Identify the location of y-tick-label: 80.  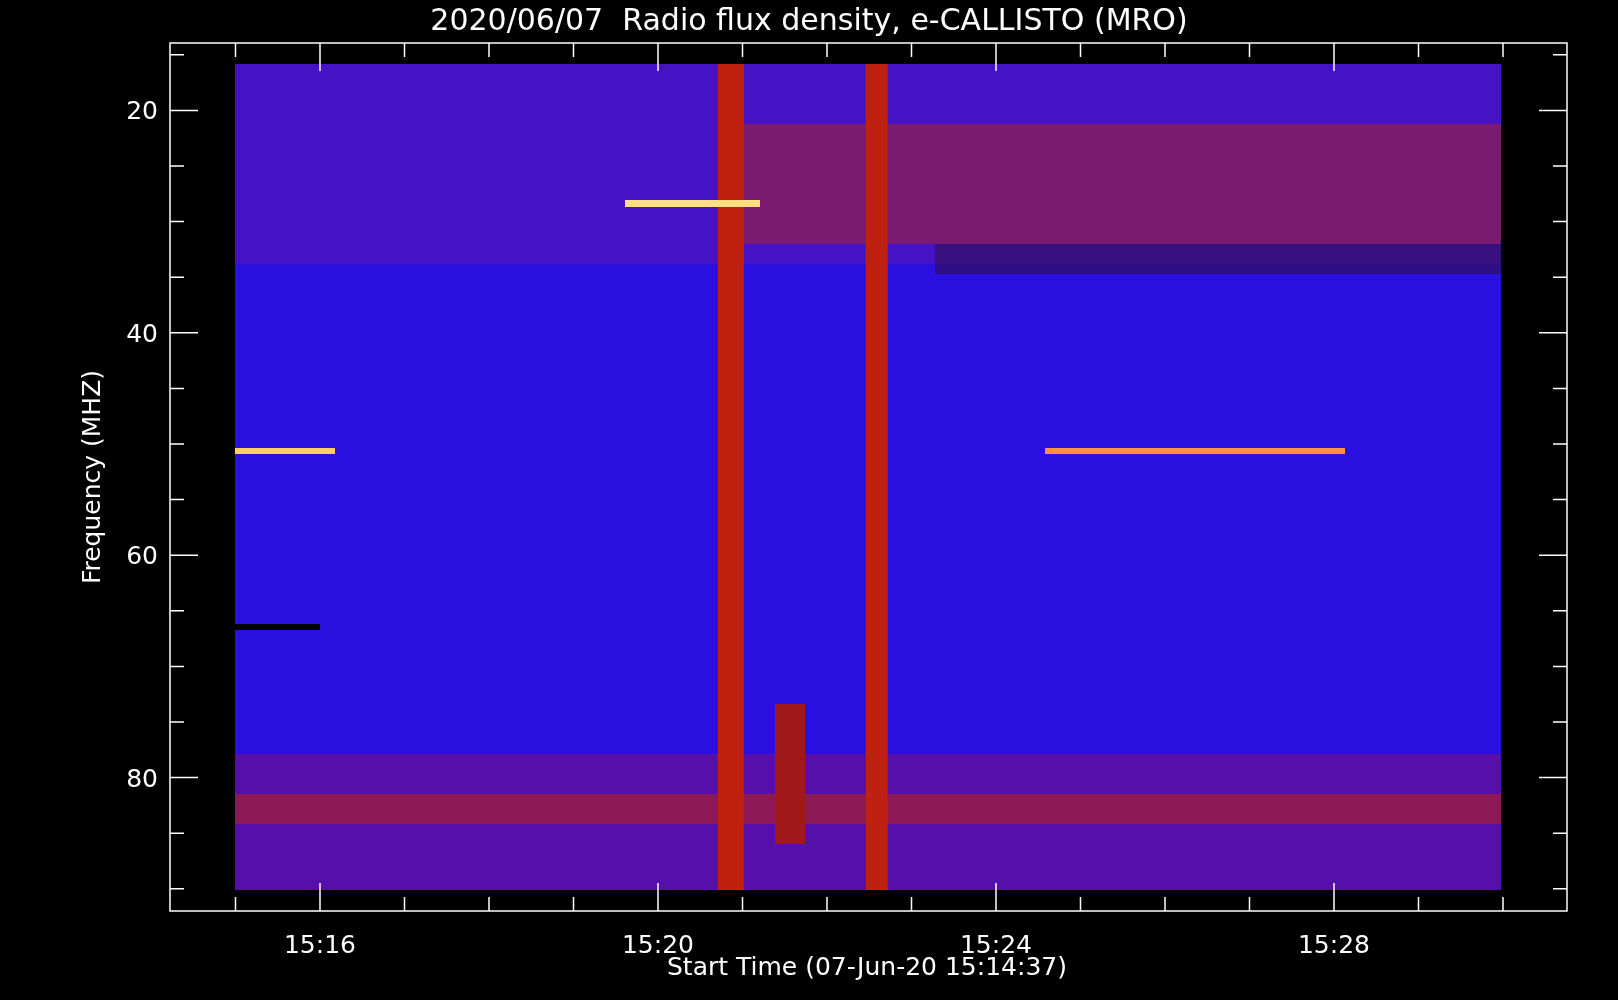
(142, 778).